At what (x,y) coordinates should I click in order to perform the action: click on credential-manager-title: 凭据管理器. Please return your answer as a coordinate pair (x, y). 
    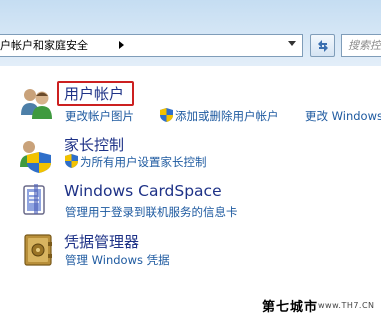
    Looking at the image, I should click on (101, 241).